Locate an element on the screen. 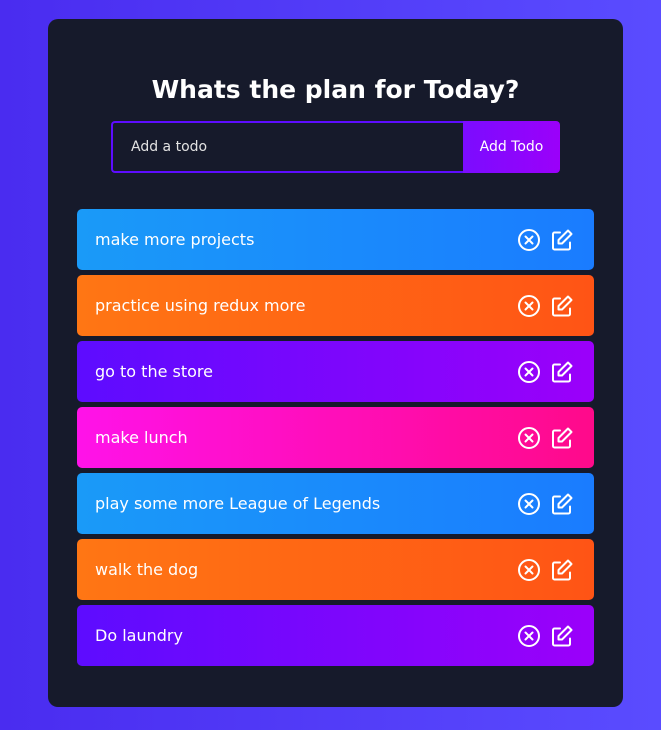  todo-text: Do laundry is located at coordinates (139, 635).